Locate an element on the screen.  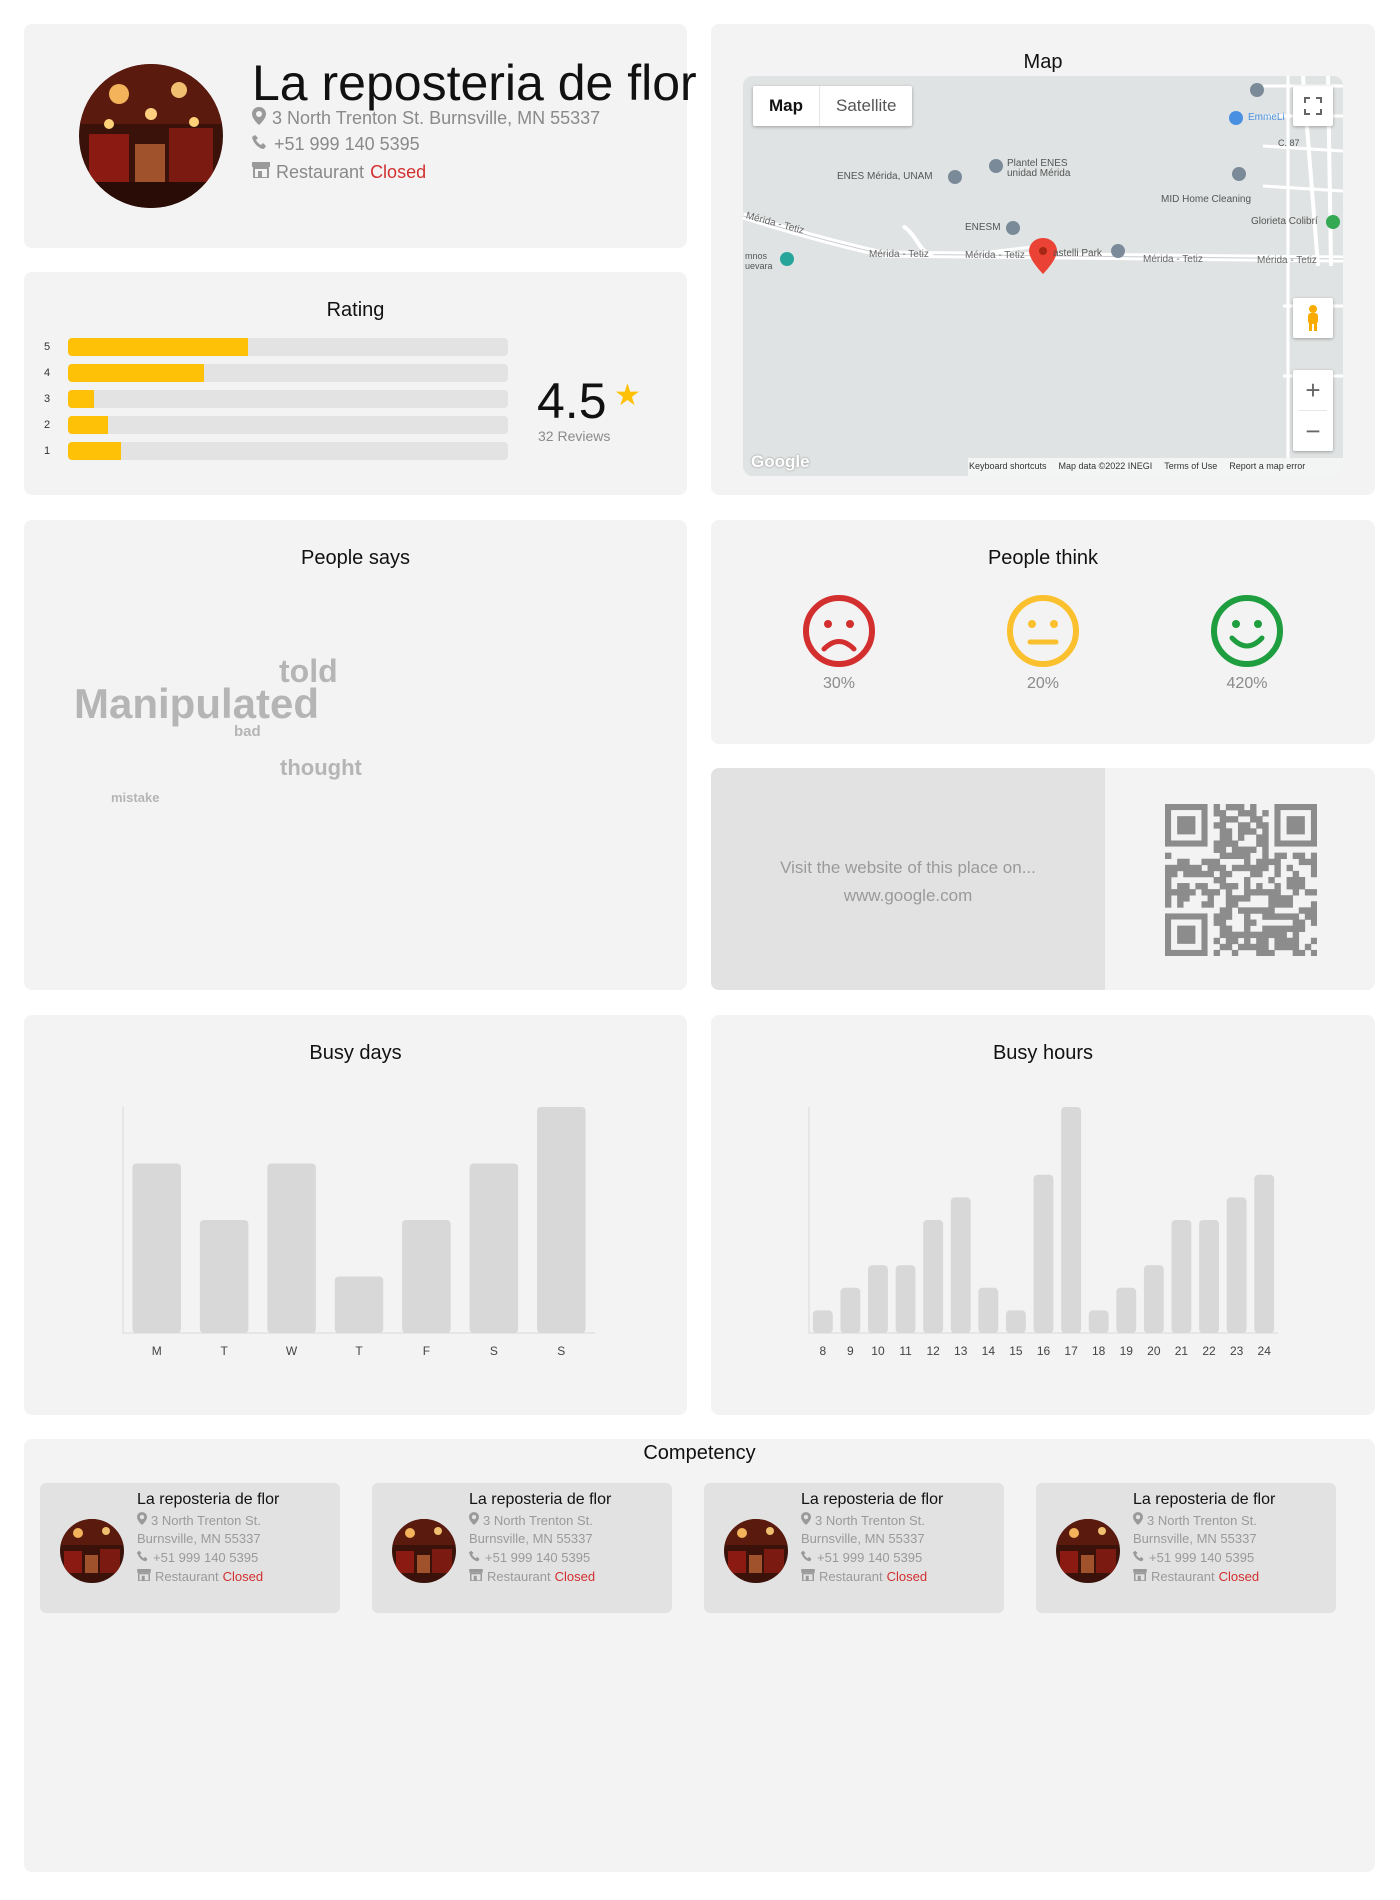
chart-tick-label: 23 is located at coordinates (1237, 1351).